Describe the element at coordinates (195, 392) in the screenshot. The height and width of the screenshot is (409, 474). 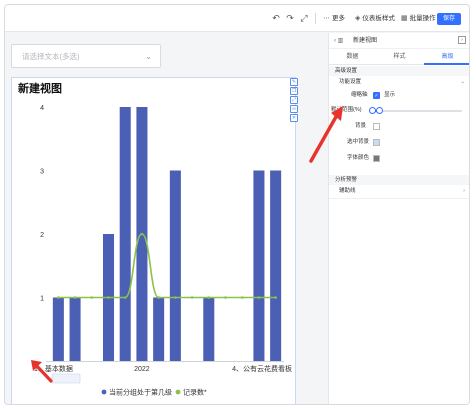
I see `legend-label: 记录数*` at that location.